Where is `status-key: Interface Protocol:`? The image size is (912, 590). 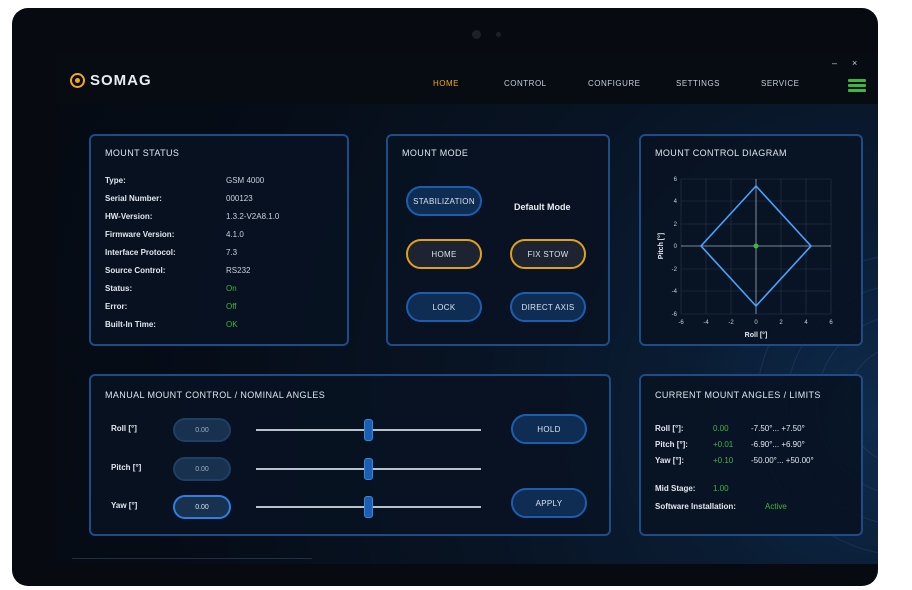
status-key: Interface Protocol: is located at coordinates (140, 252).